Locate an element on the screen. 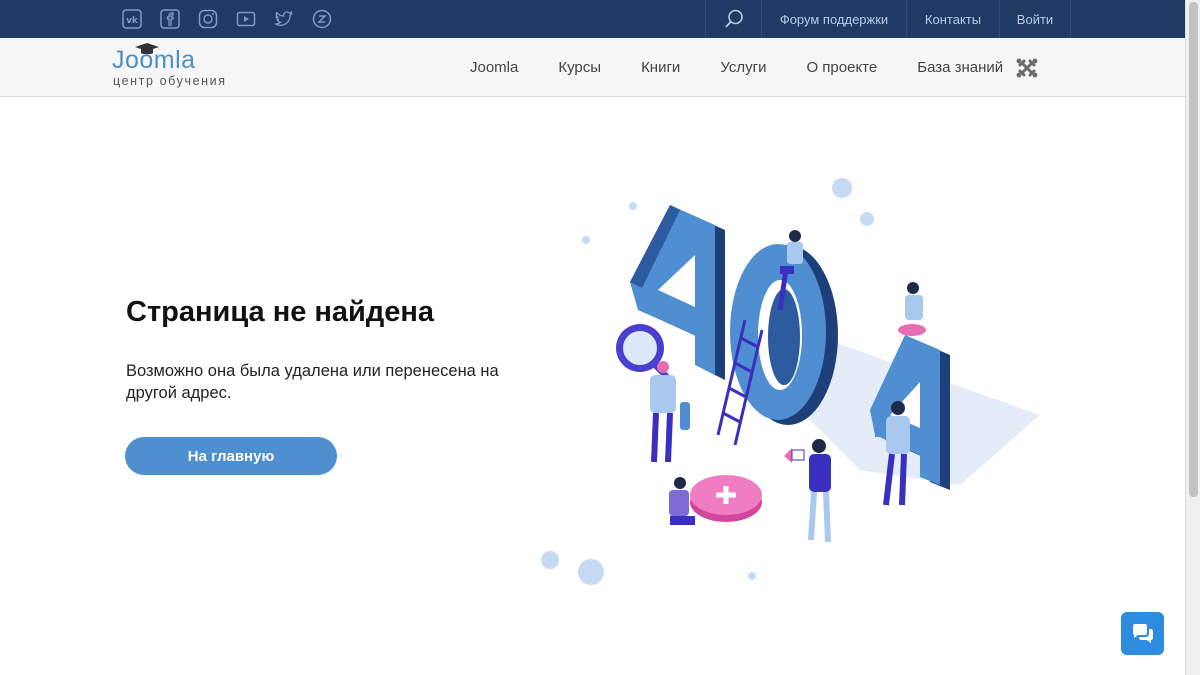 Image resolution: width=1200 pixels, height=675 pixels. top-links: Форум поддержки Контакты Войти is located at coordinates (888, 19).